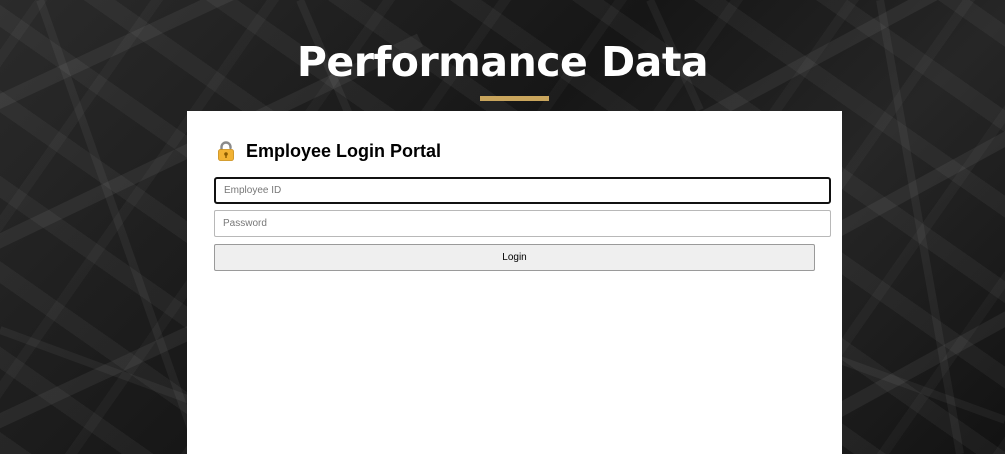 The height and width of the screenshot is (454, 1005). I want to click on password-input, so click(522, 223).